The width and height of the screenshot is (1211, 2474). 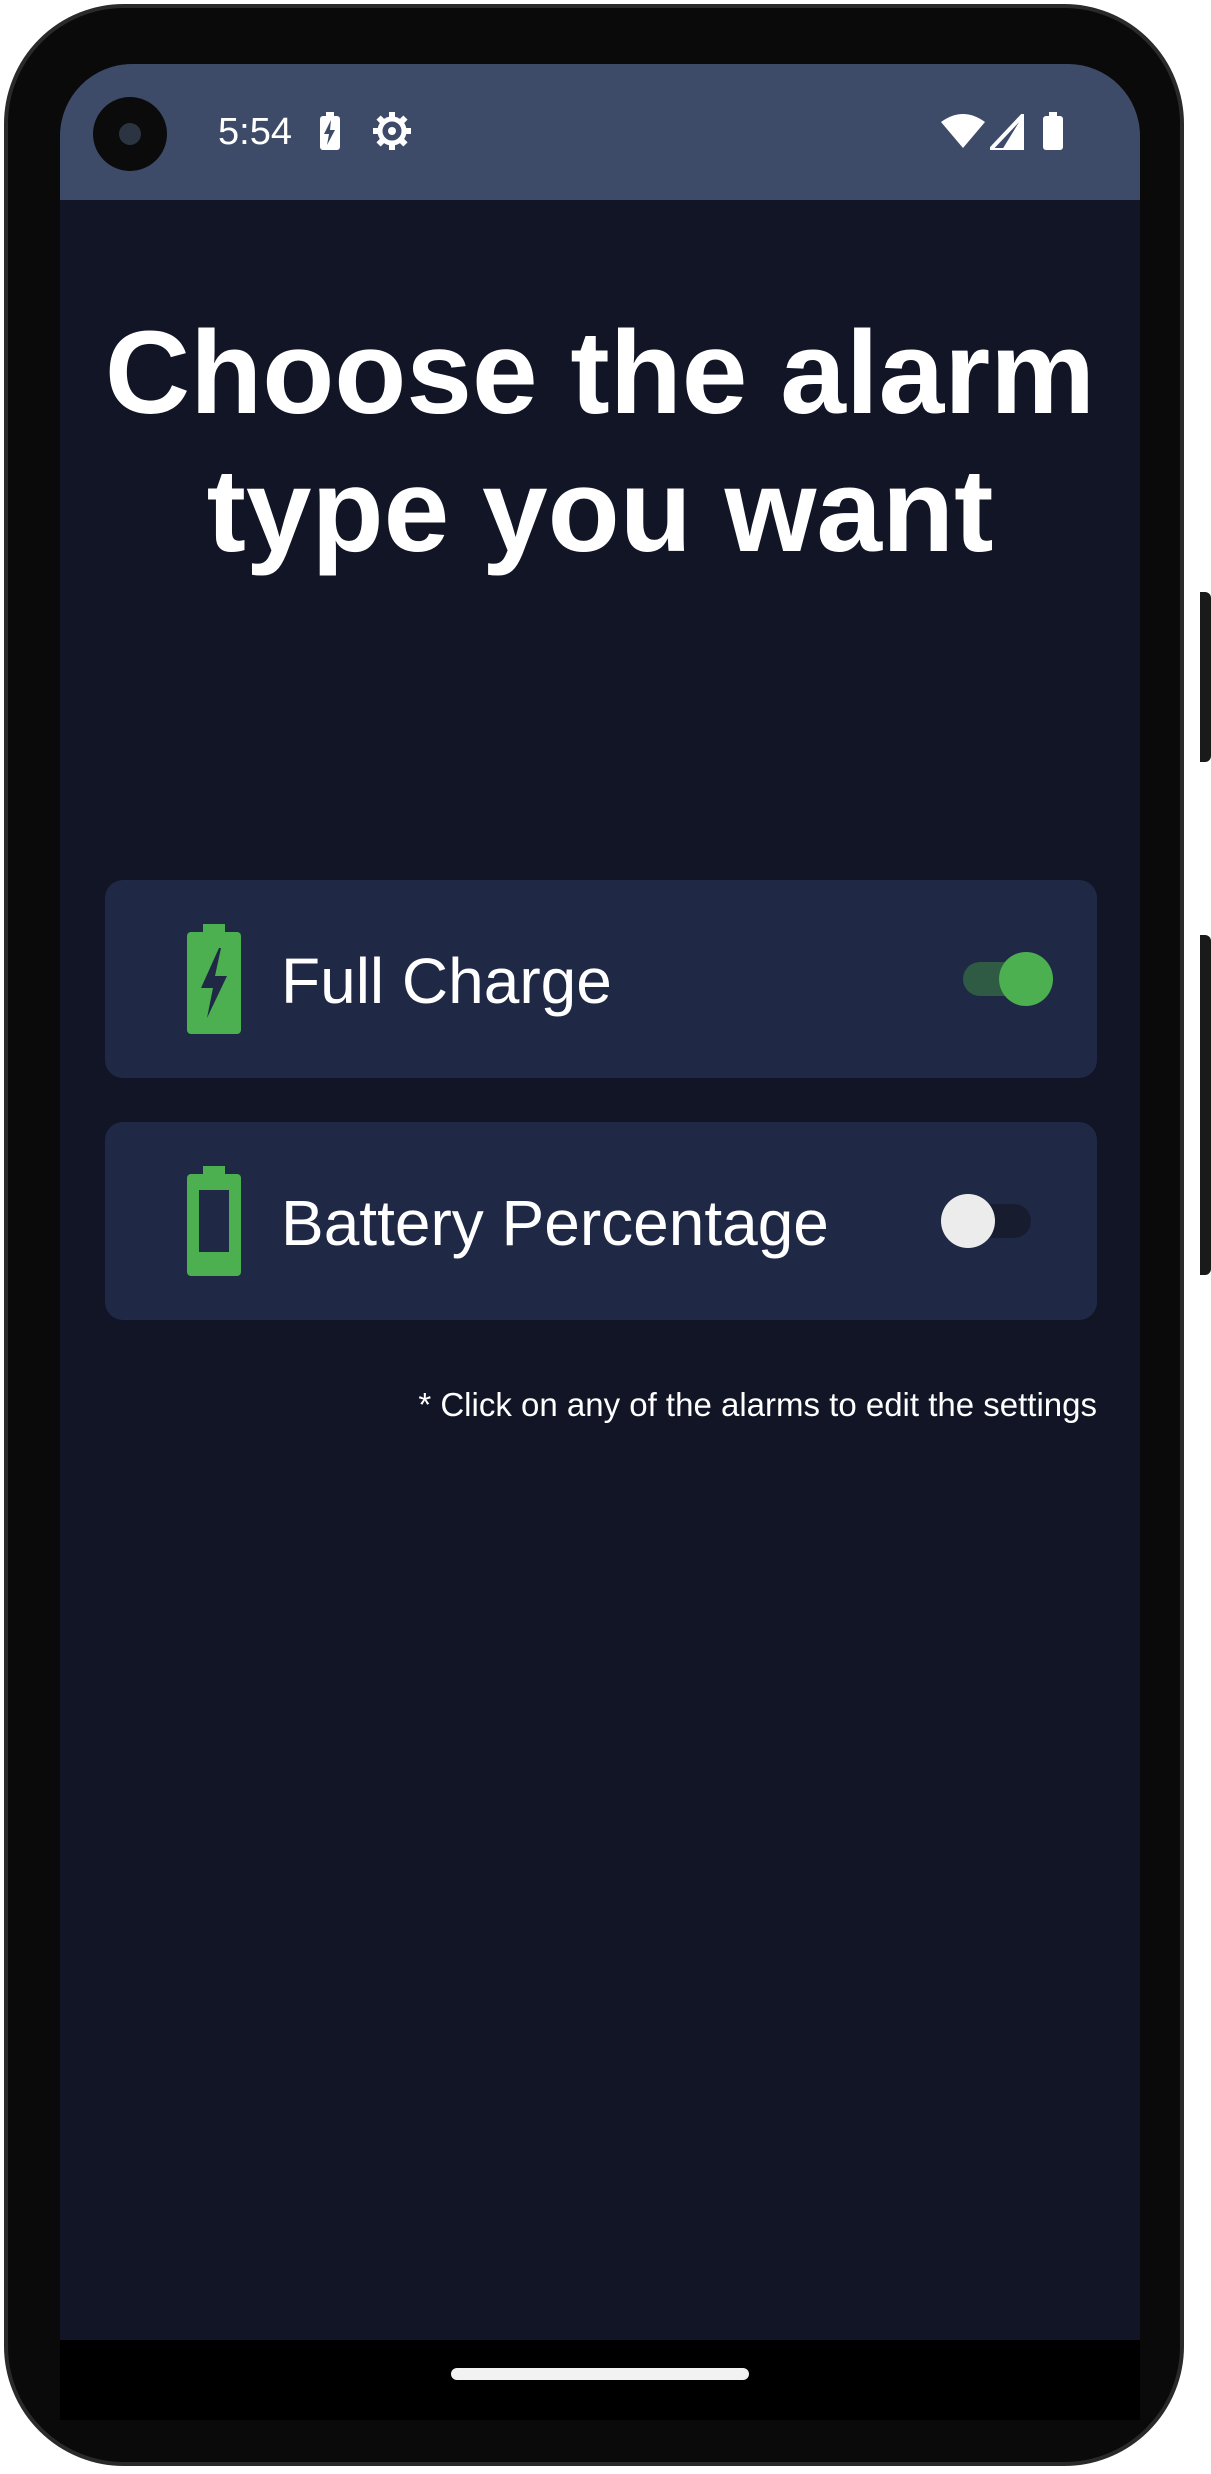 What do you see at coordinates (600, 373) in the screenshot?
I see `page-title-line-1: Choose the alarm` at bounding box center [600, 373].